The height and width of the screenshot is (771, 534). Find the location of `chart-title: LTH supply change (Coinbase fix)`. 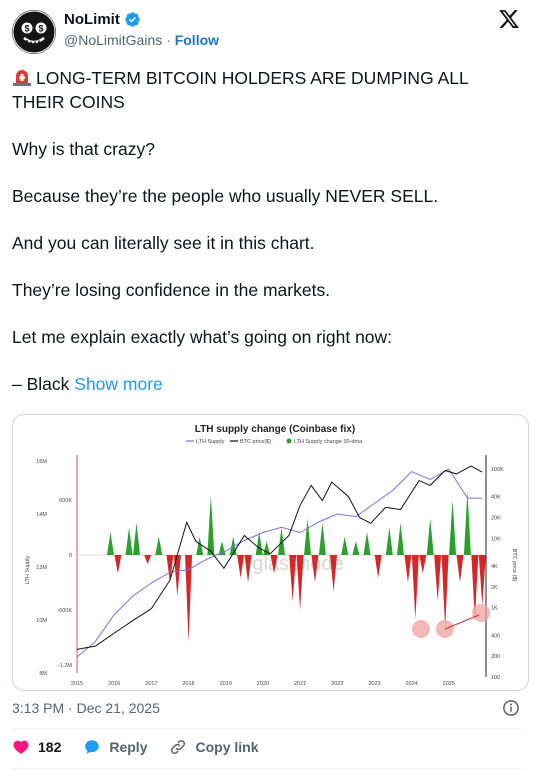

chart-title: LTH supply change (Coinbase fix) is located at coordinates (275, 429).